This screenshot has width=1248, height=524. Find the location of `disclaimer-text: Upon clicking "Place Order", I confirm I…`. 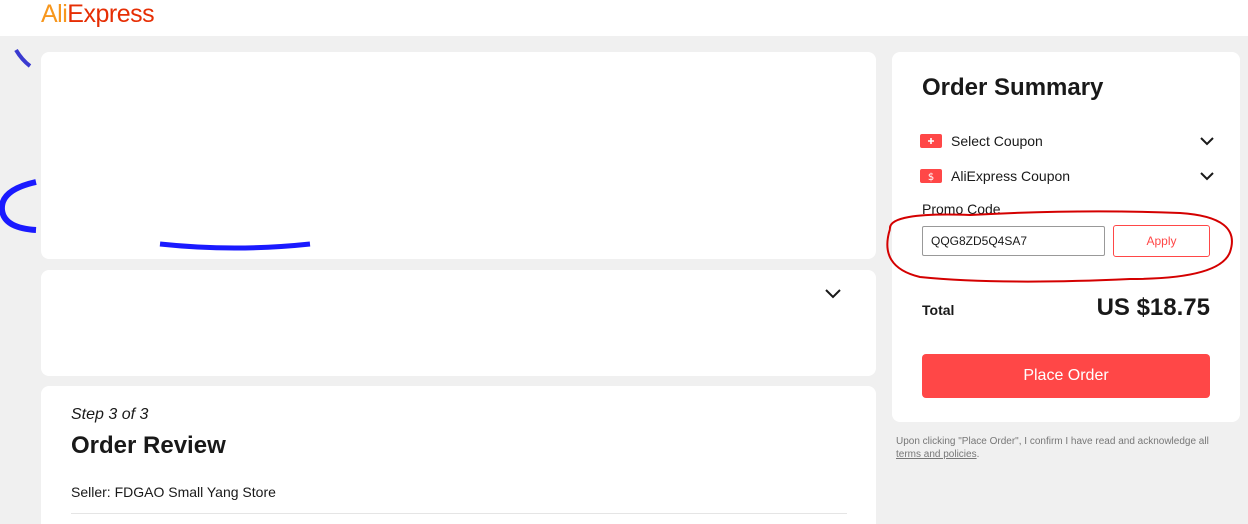

disclaimer-text: Upon clicking "Place Order", I confirm I… is located at coordinates (1052, 441).